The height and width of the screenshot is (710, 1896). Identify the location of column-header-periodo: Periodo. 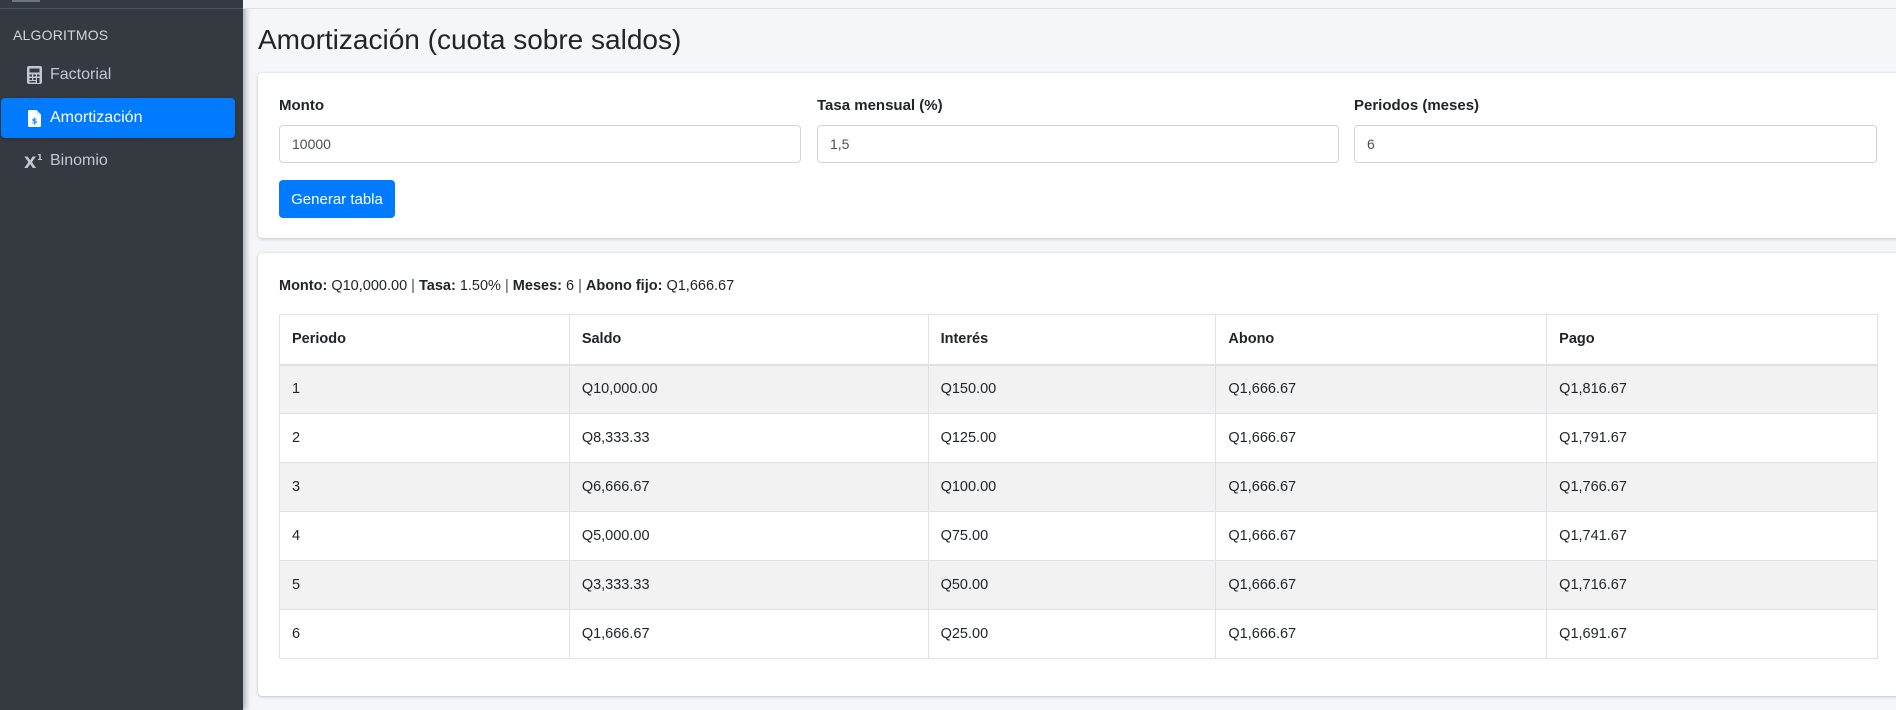
(424, 340).